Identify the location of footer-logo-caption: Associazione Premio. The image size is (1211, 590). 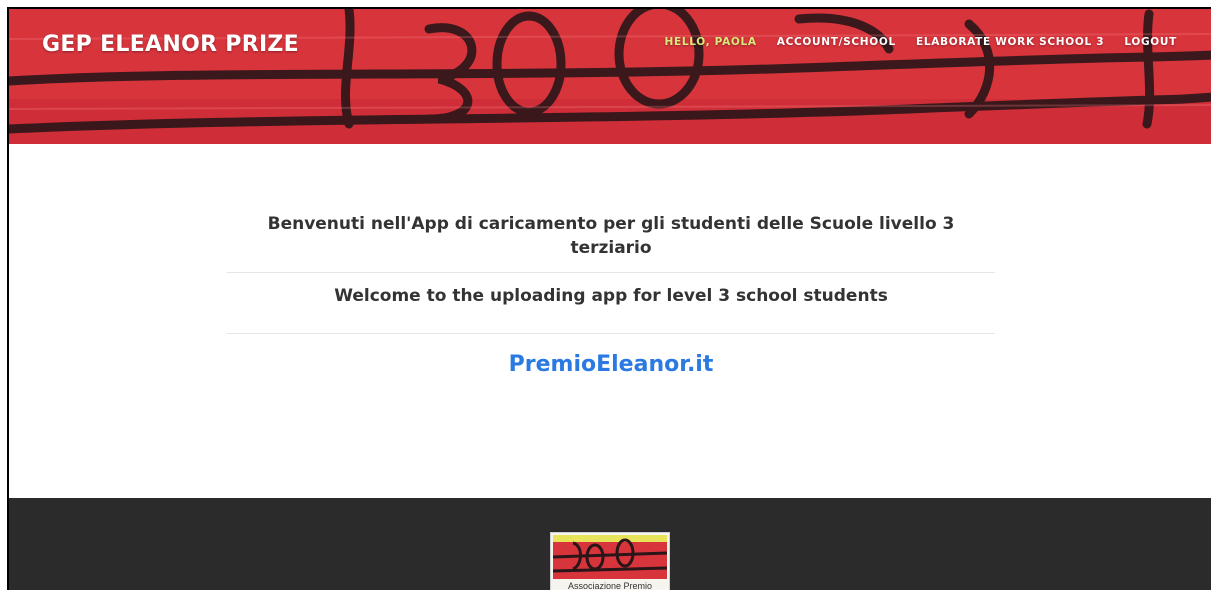
(610, 585).